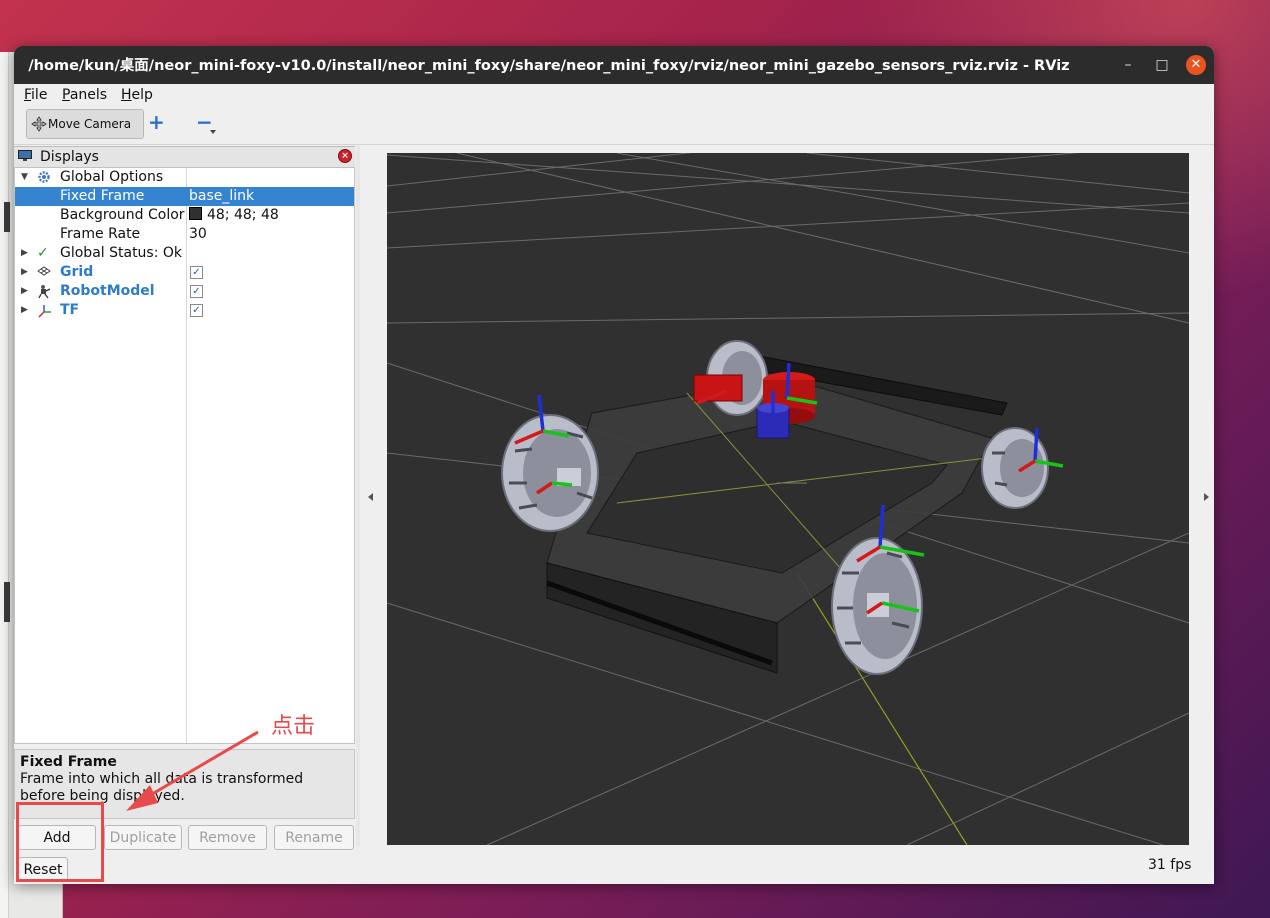 This screenshot has width=1270, height=918. I want to click on annotation-highlight-box, so click(60, 842).